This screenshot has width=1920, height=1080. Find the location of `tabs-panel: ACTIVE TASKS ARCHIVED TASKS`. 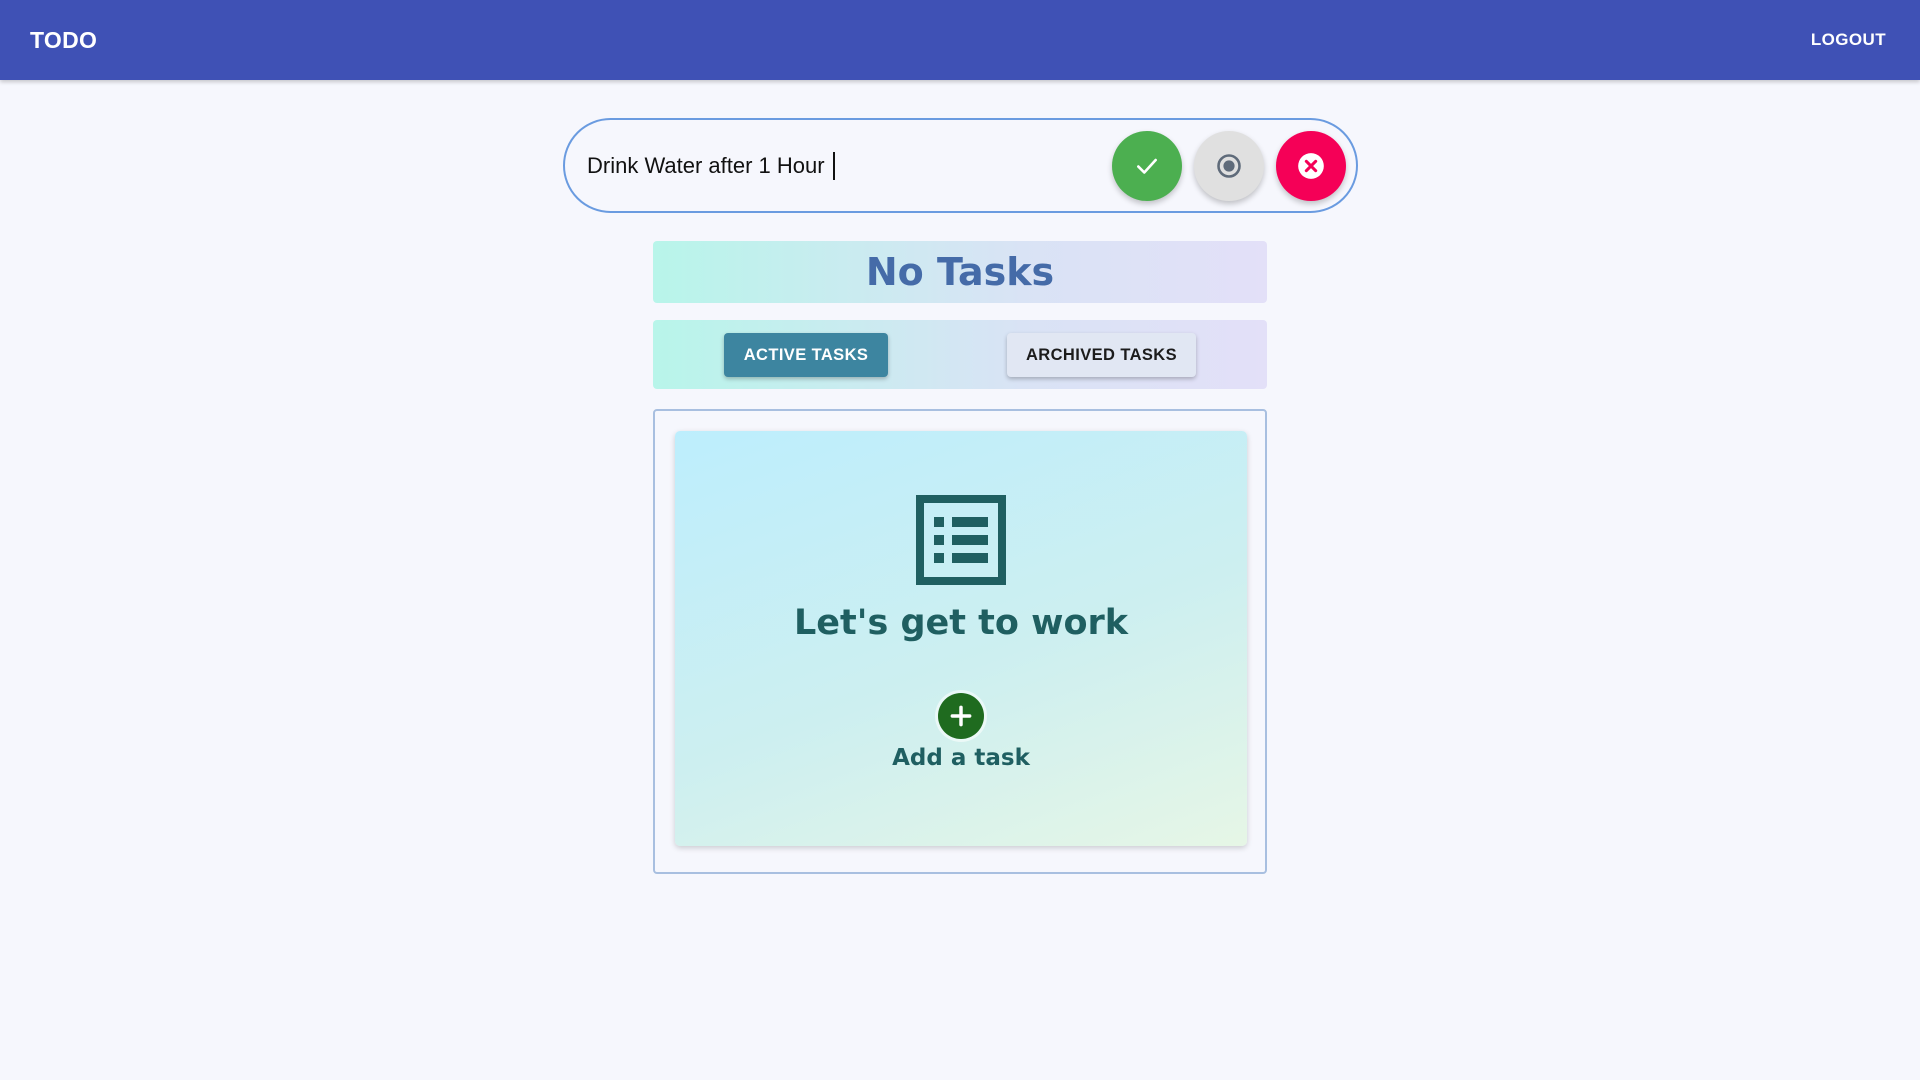

tabs-panel: ACTIVE TASKS ARCHIVED TASKS is located at coordinates (960, 354).